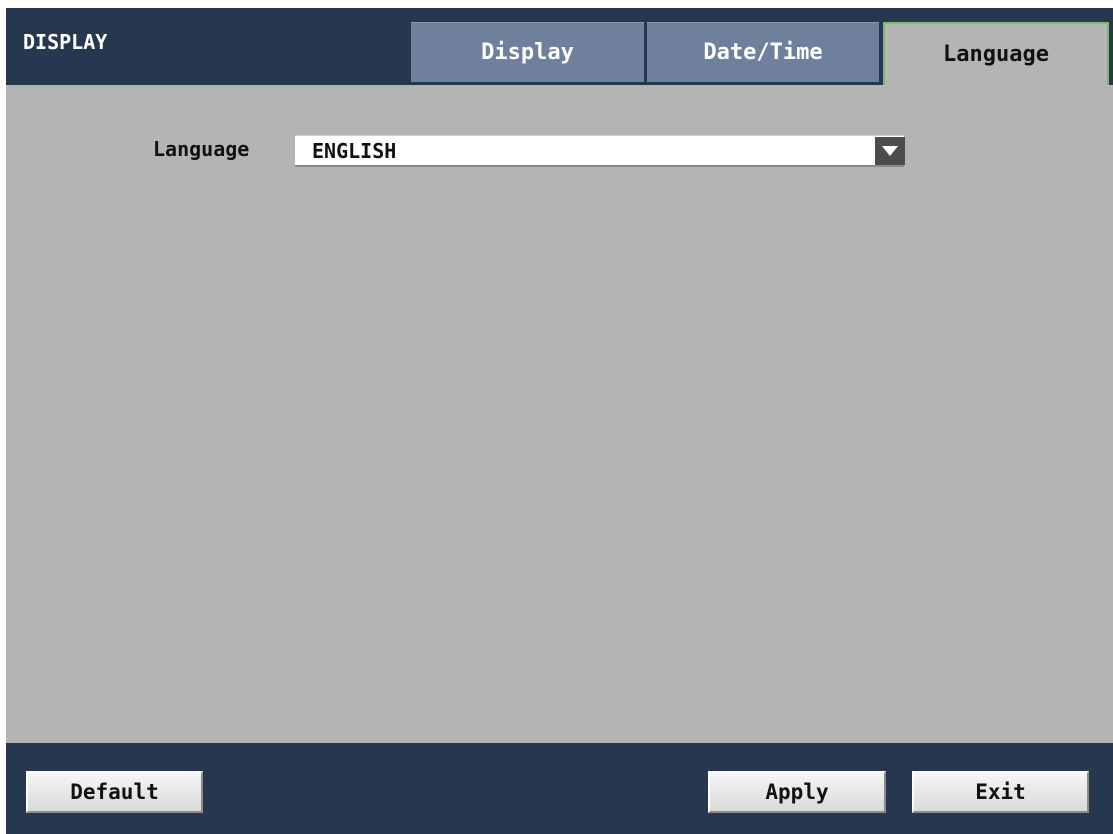 The width and height of the screenshot is (1113, 834). What do you see at coordinates (600, 151) in the screenshot?
I see `language-select: ENGLISH` at bounding box center [600, 151].